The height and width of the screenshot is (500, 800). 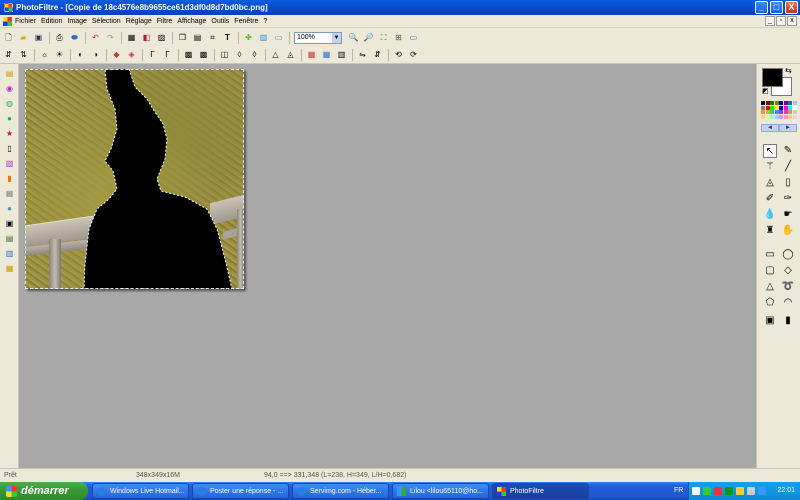 What do you see at coordinates (239, 55) in the screenshot?
I see `blur-icon: ◊` at bounding box center [239, 55].